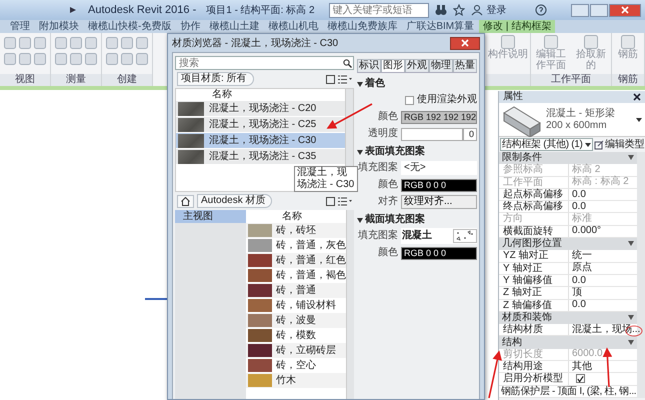  Describe the element at coordinates (603, 366) in the screenshot. I see `property-value: 其他` at that location.